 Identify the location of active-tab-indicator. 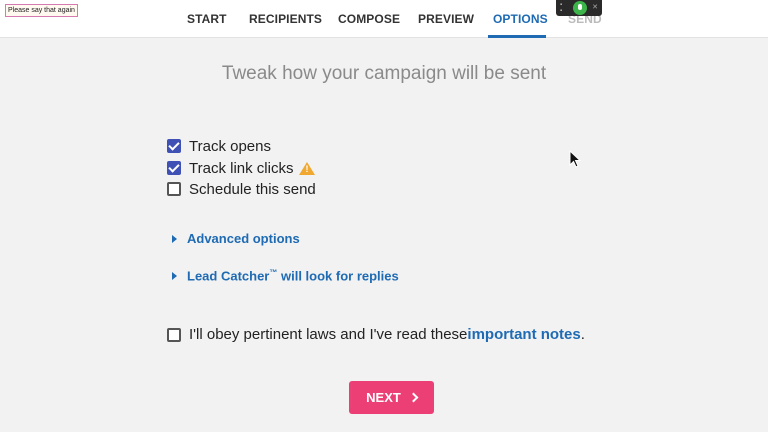
(517, 36).